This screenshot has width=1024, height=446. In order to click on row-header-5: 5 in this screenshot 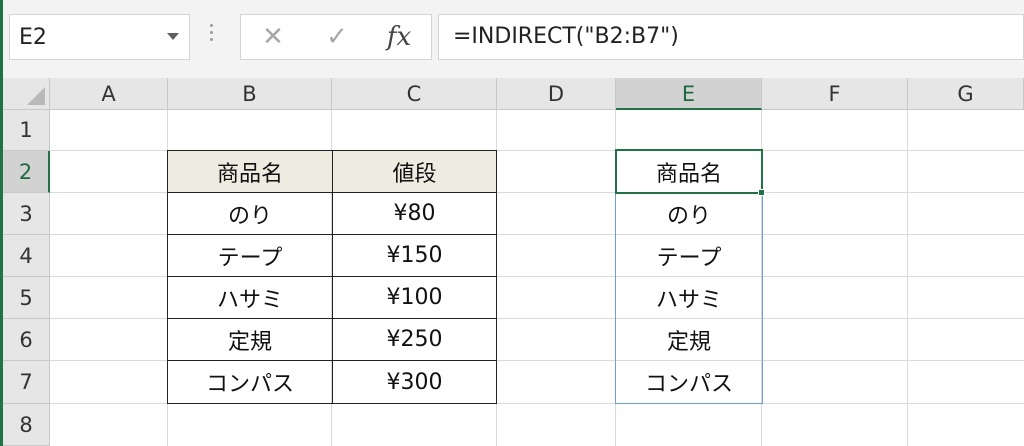, I will do `click(26, 298)`.